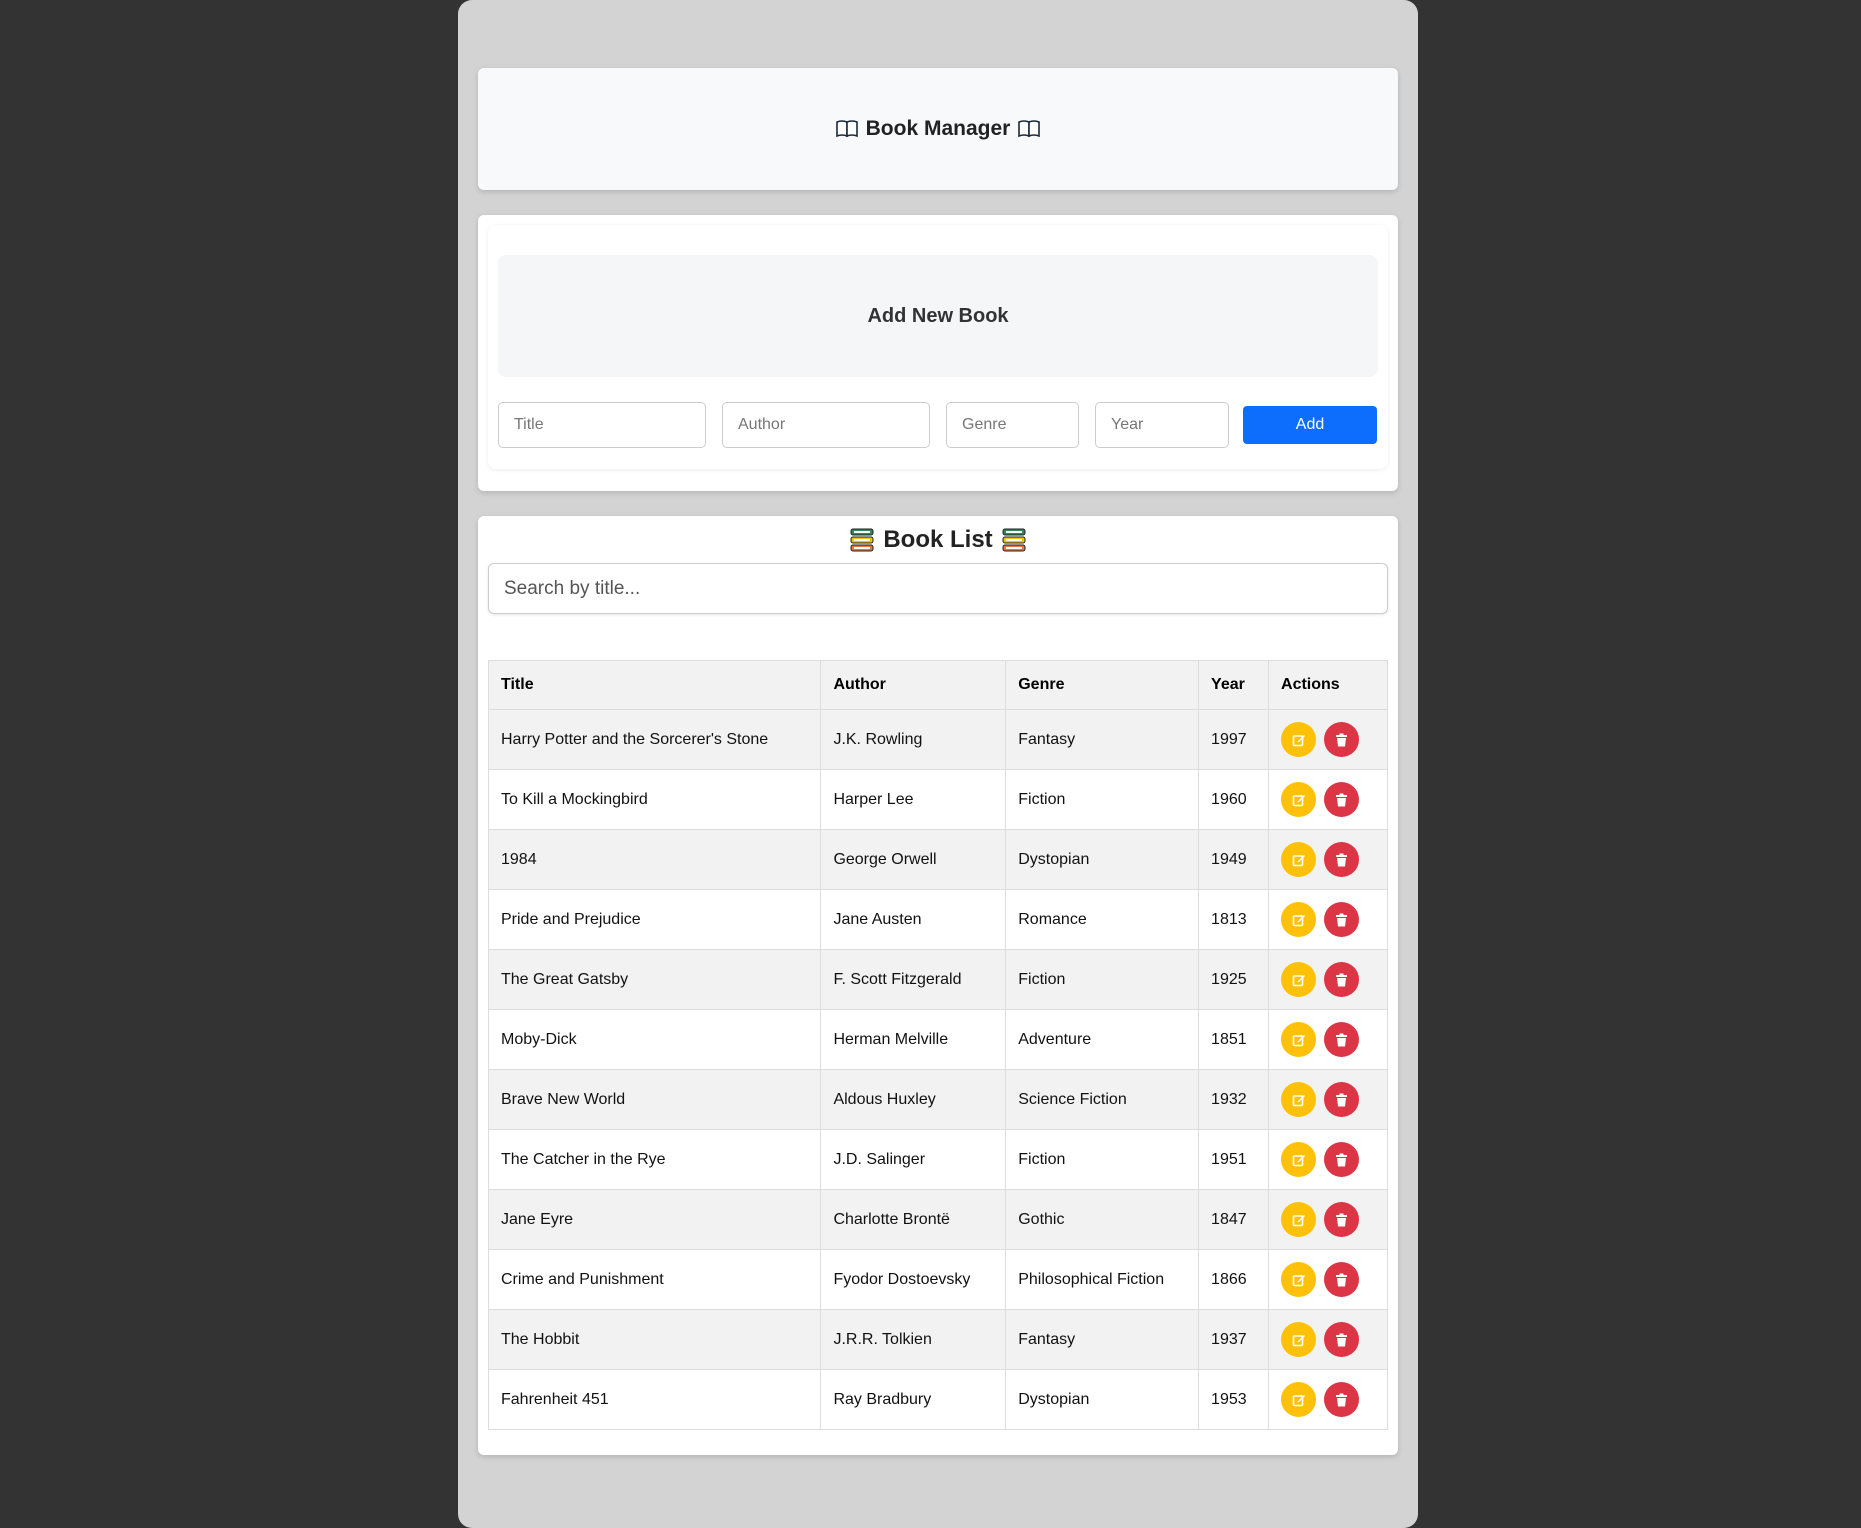  I want to click on book-list-title-text: Book List, so click(938, 539).